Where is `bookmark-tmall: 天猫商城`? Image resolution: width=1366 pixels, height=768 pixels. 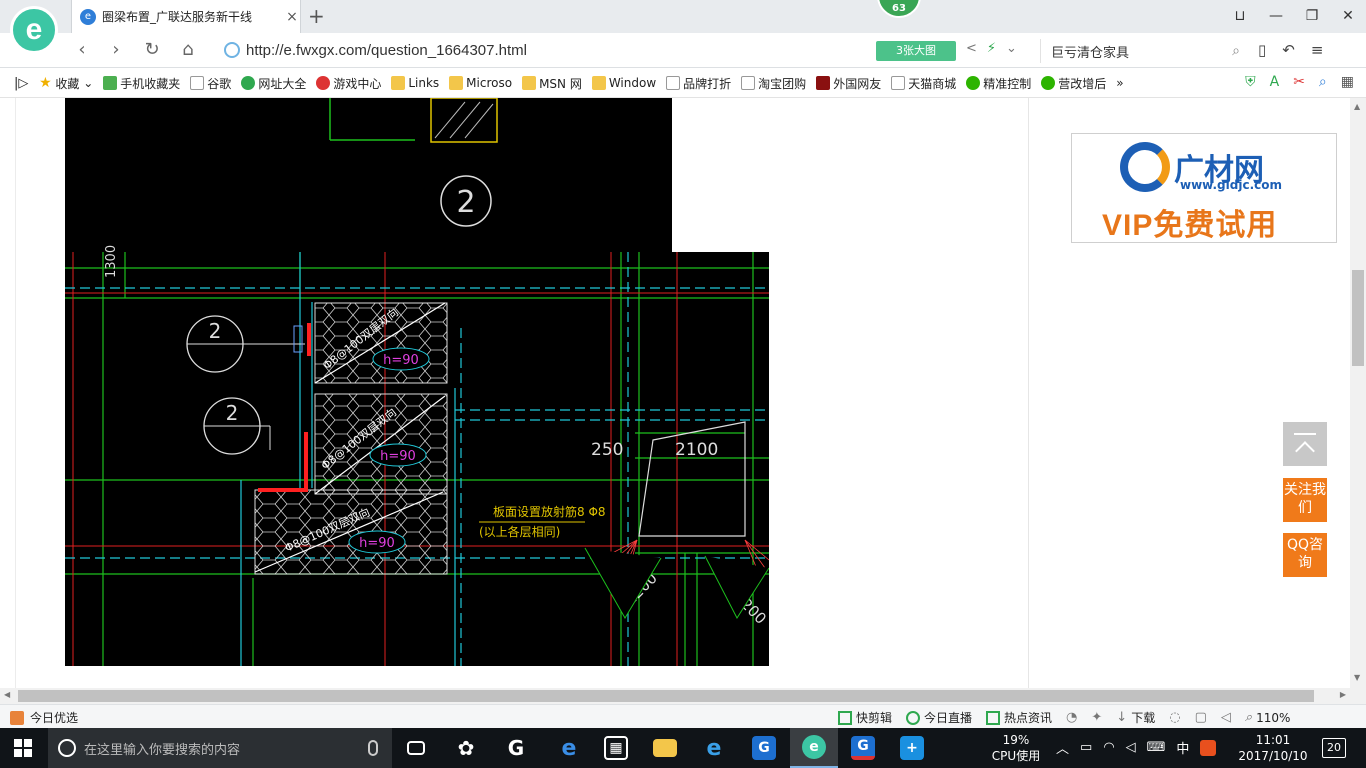 bookmark-tmall: 天猫商城 is located at coordinates (923, 83).